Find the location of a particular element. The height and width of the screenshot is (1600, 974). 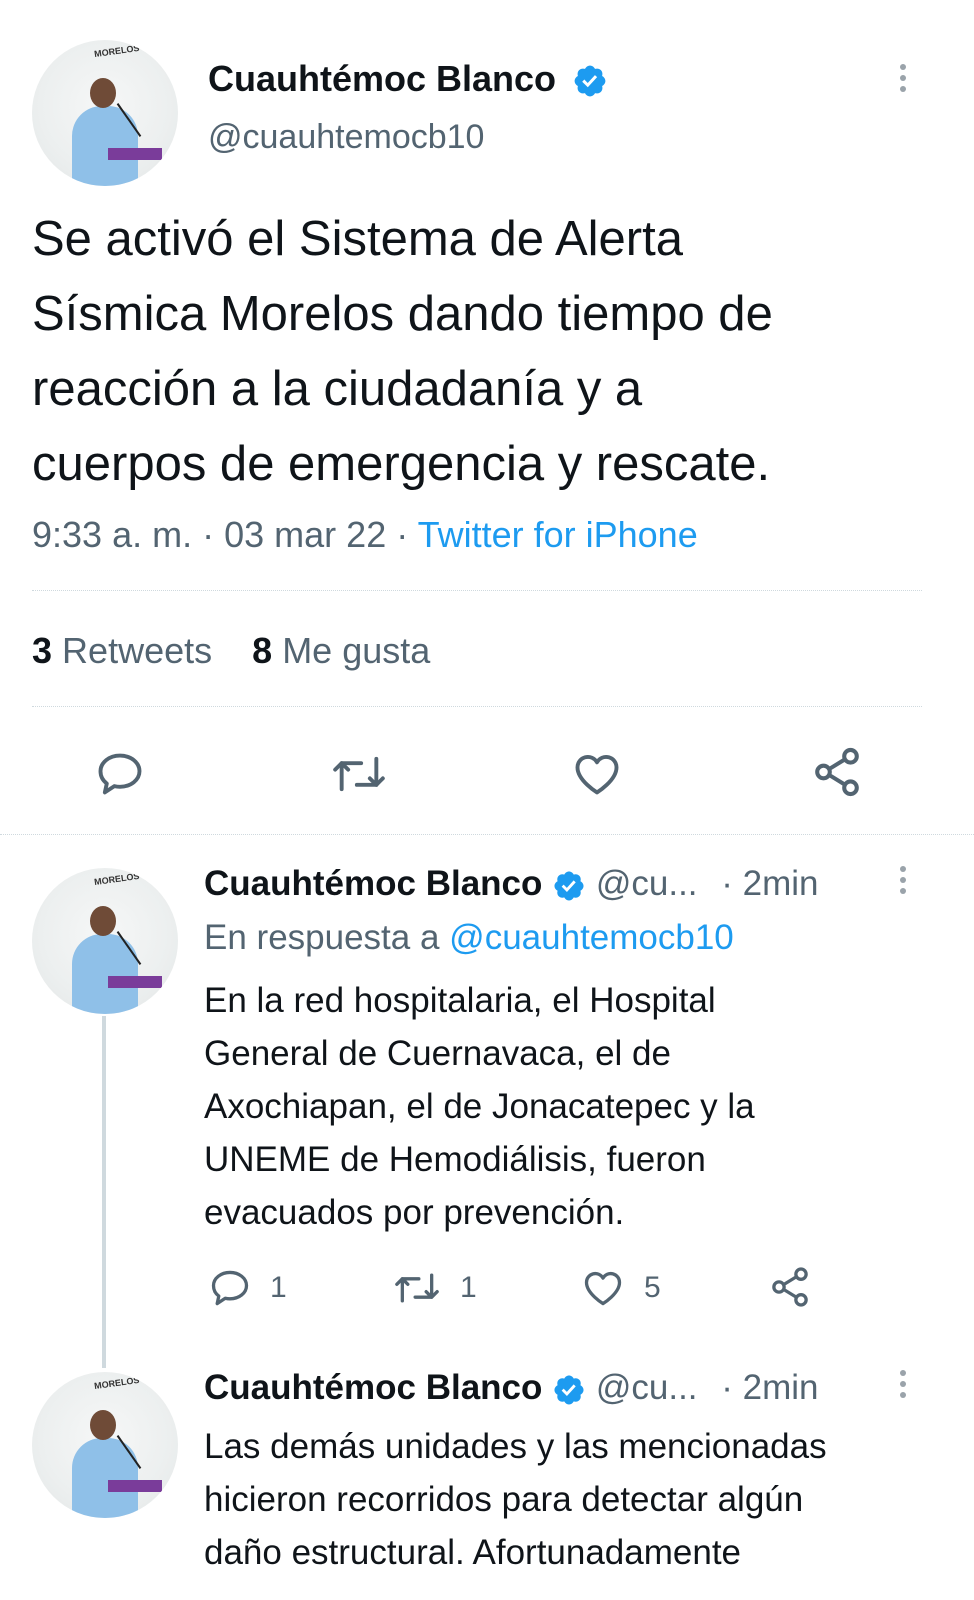

in-reply-to: En respuesta a @cuauhtemocb10 is located at coordinates (469, 937).